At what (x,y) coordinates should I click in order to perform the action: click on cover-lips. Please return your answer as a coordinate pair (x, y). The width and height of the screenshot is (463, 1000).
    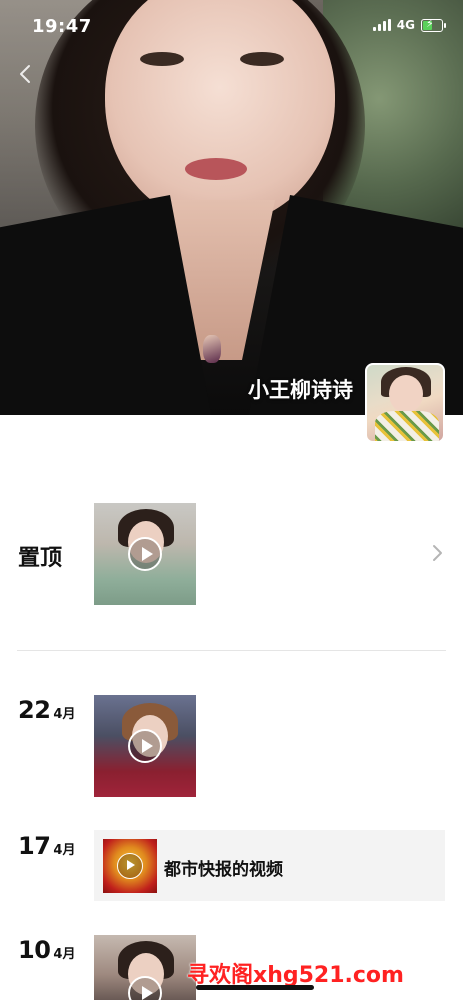
    Looking at the image, I should click on (216, 169).